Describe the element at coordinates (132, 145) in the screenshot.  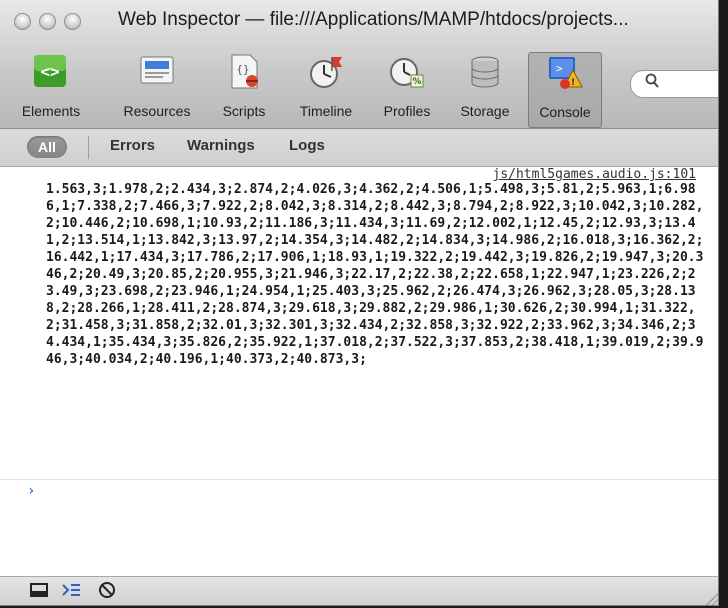
I see `filter-errors: Errors` at that location.